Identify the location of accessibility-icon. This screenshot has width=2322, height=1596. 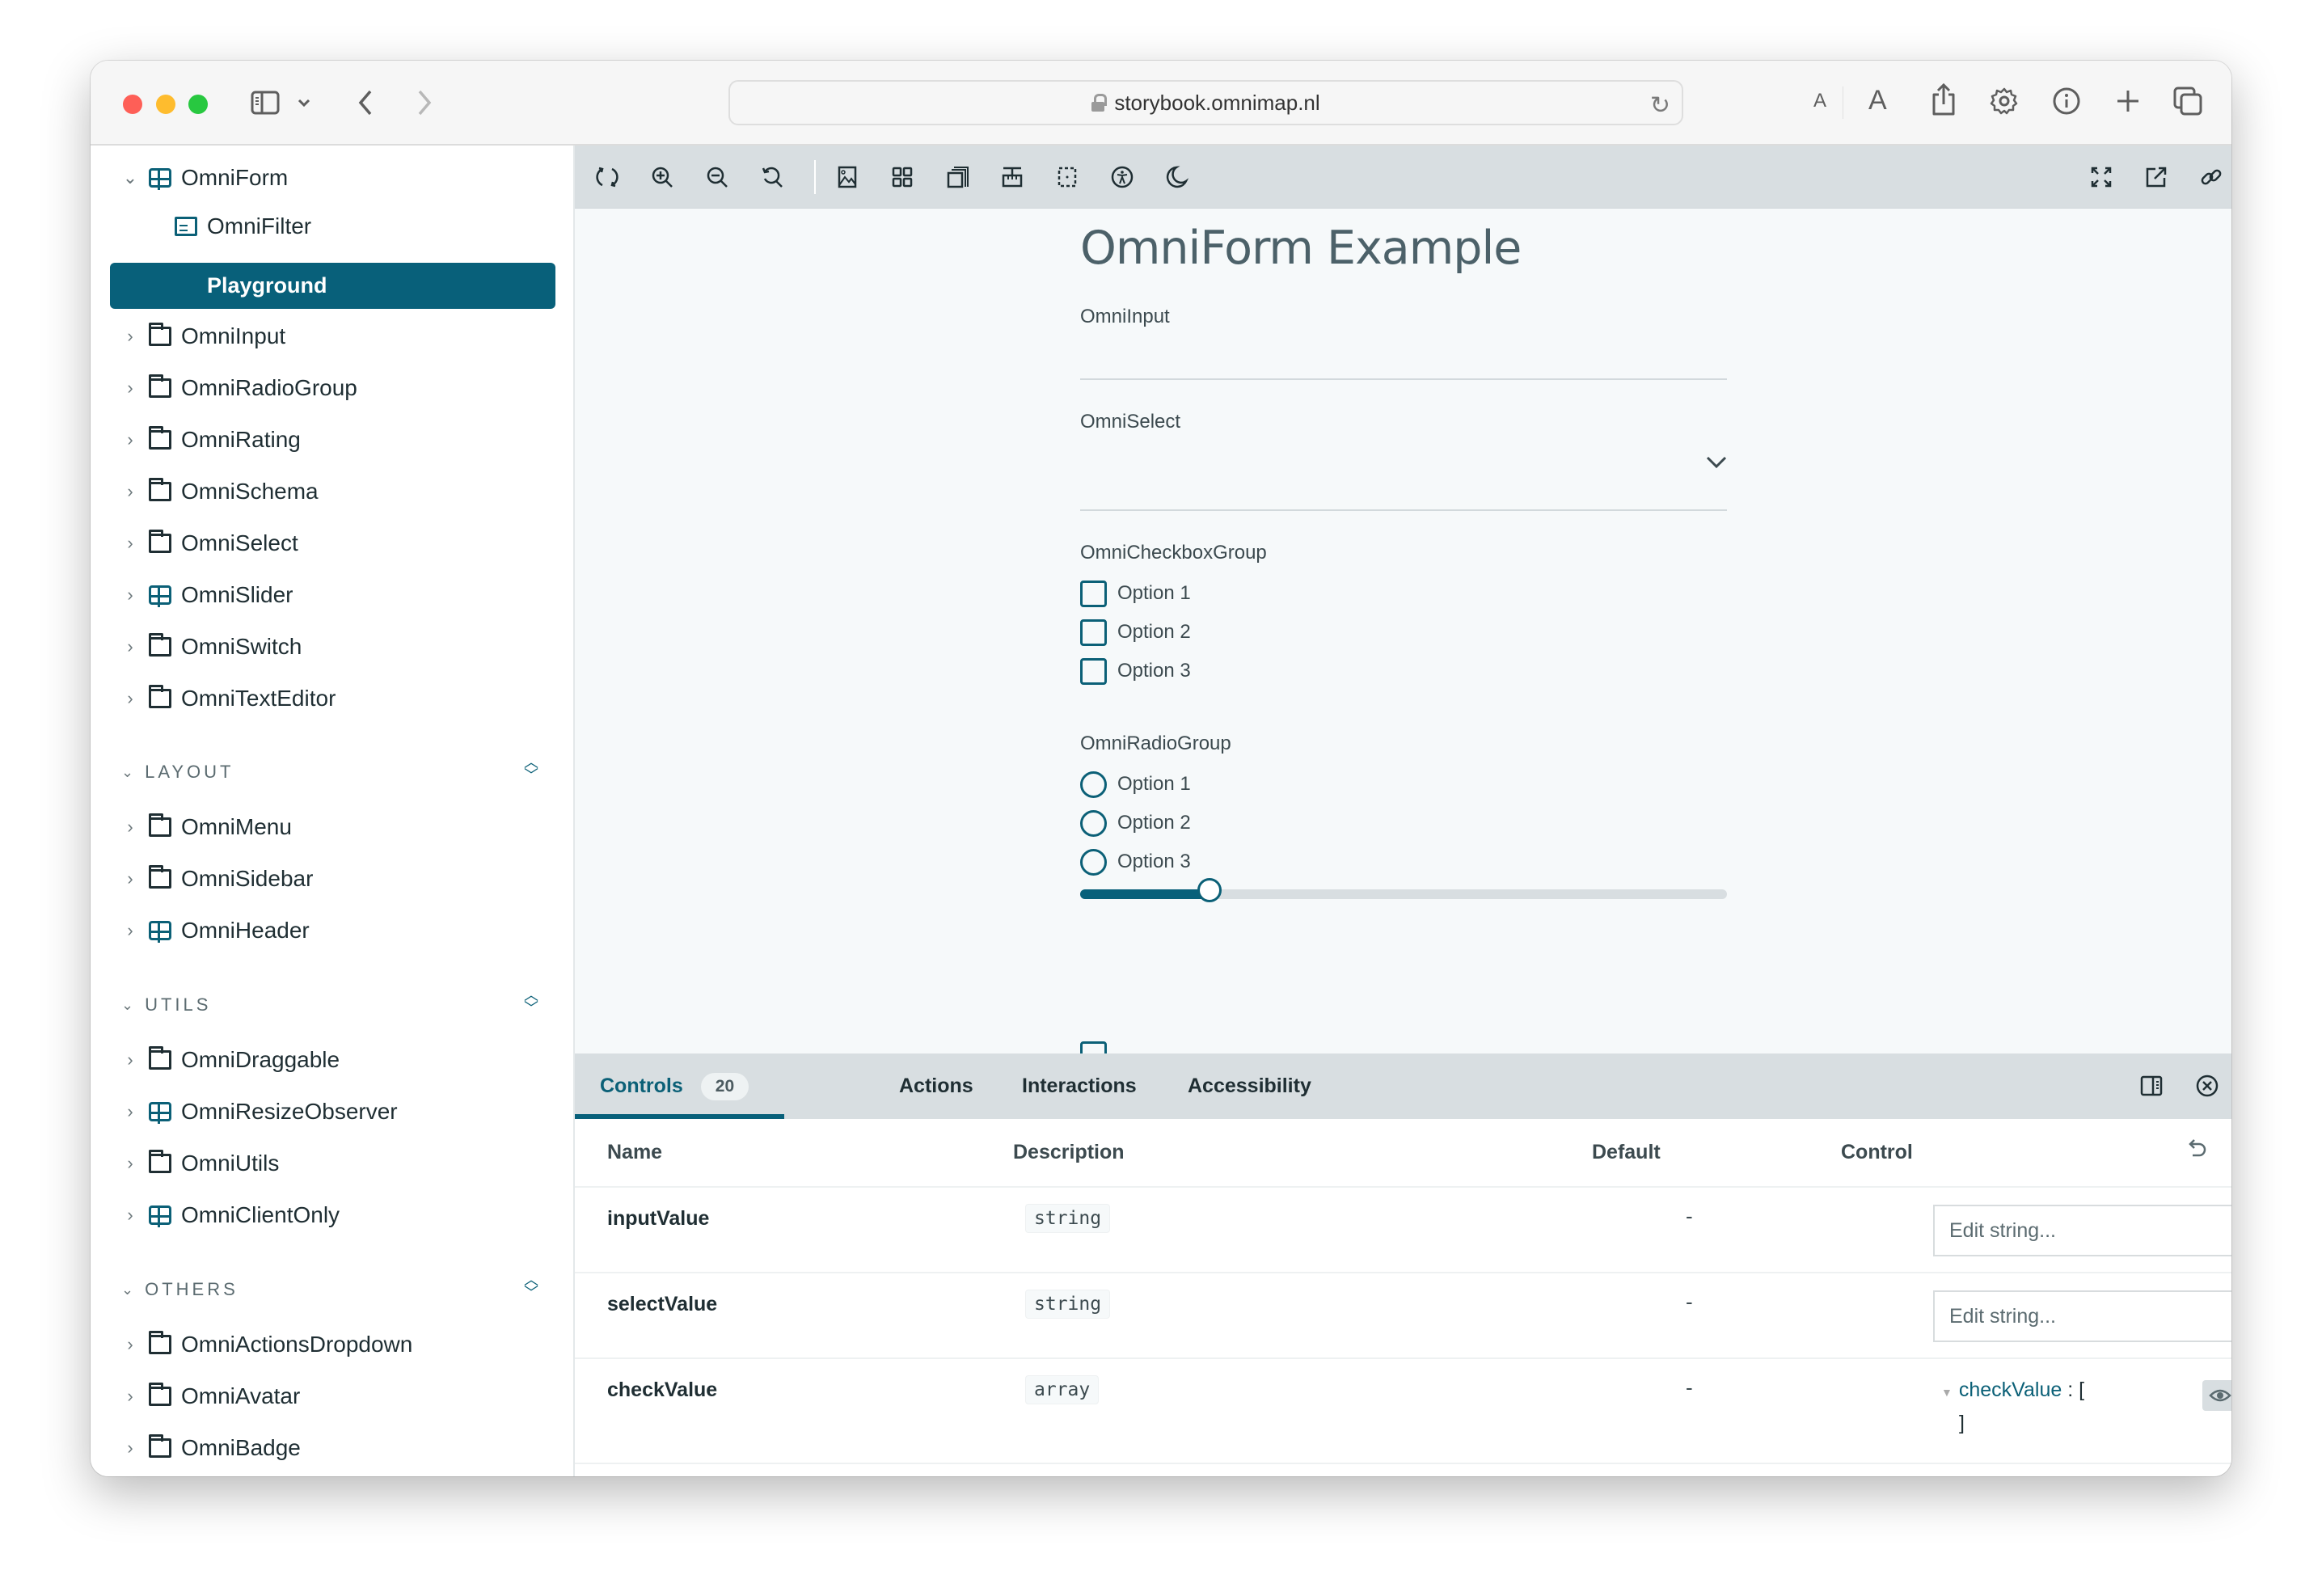
(1122, 177).